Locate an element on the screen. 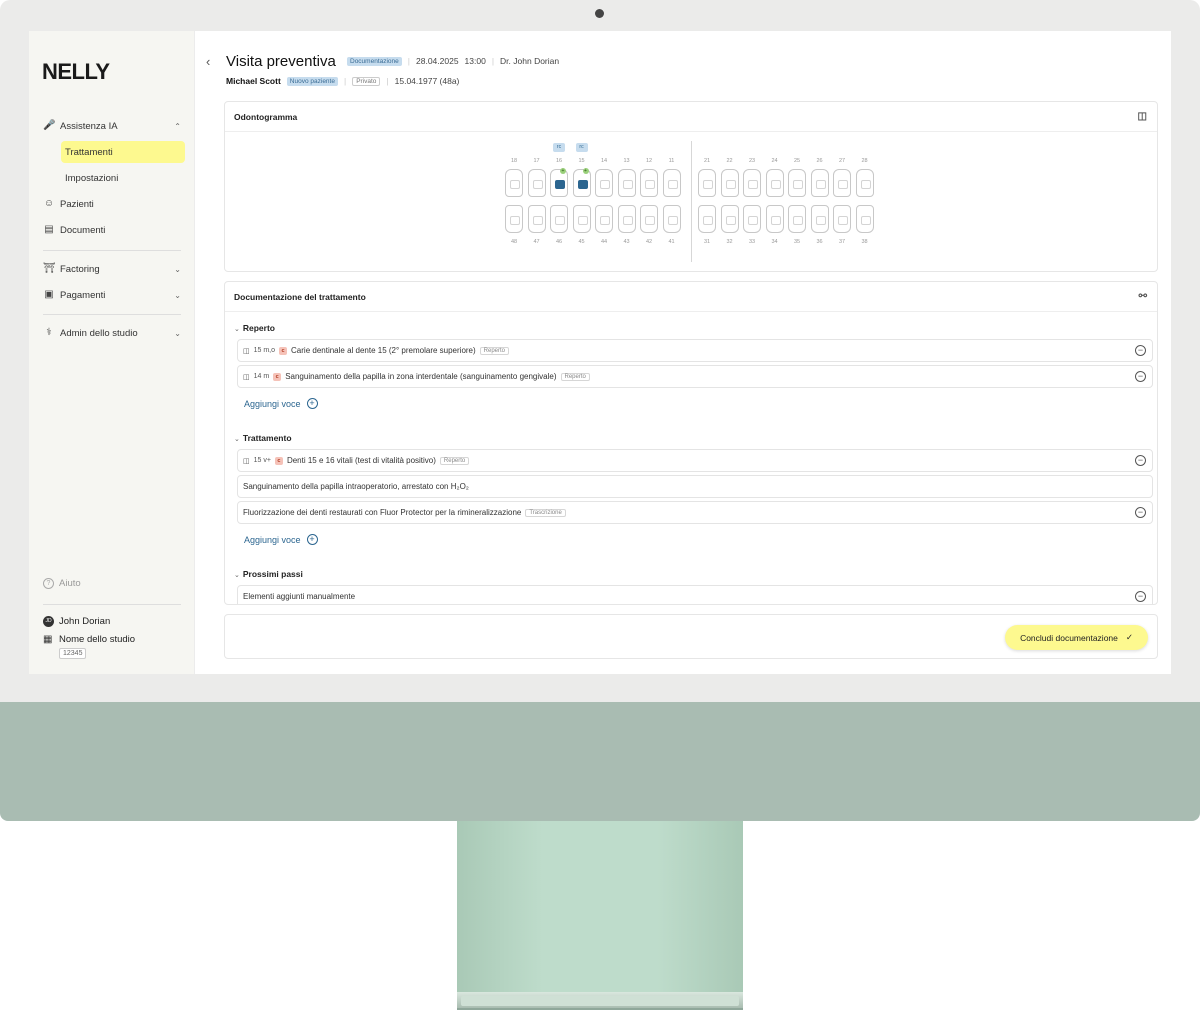 The height and width of the screenshot is (1011, 1200). tooth-number-23: 23 is located at coordinates (752, 161).